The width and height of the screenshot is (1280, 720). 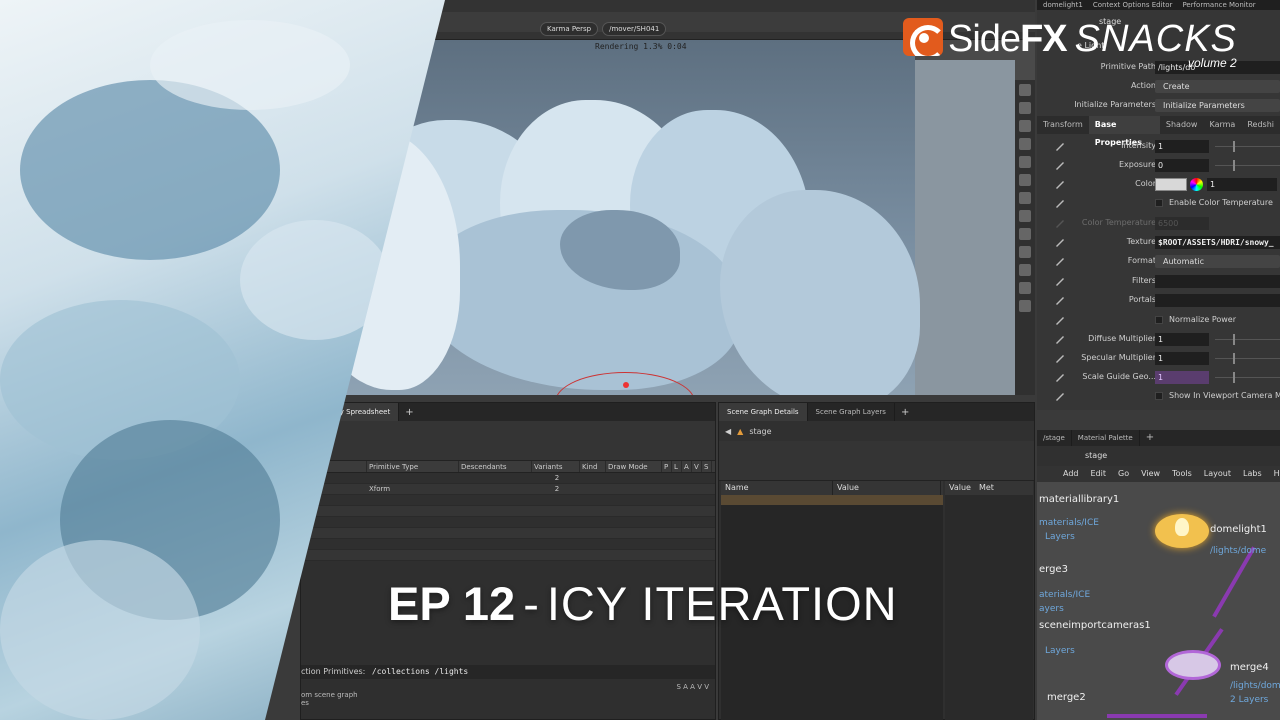 What do you see at coordinates (1260, 125) in the screenshot?
I see `tab-redshift: Redshi` at bounding box center [1260, 125].